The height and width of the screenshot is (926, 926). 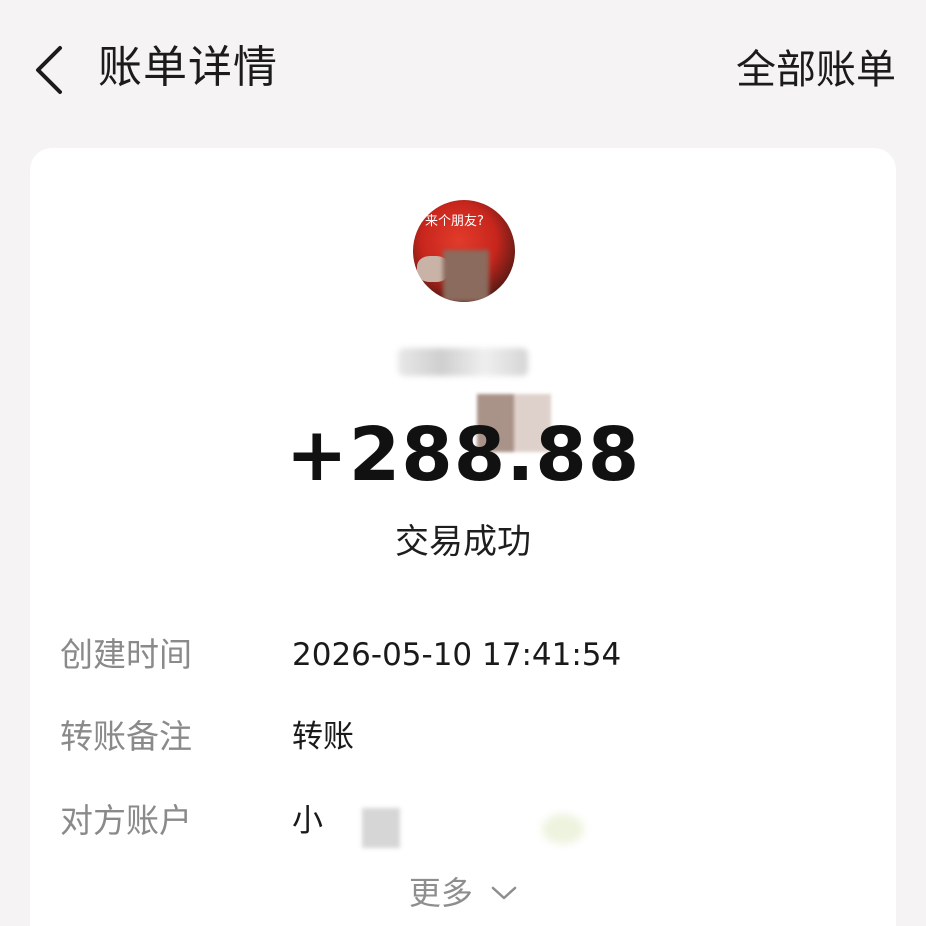 What do you see at coordinates (463, 362) in the screenshot?
I see `counterparty-name-redacted` at bounding box center [463, 362].